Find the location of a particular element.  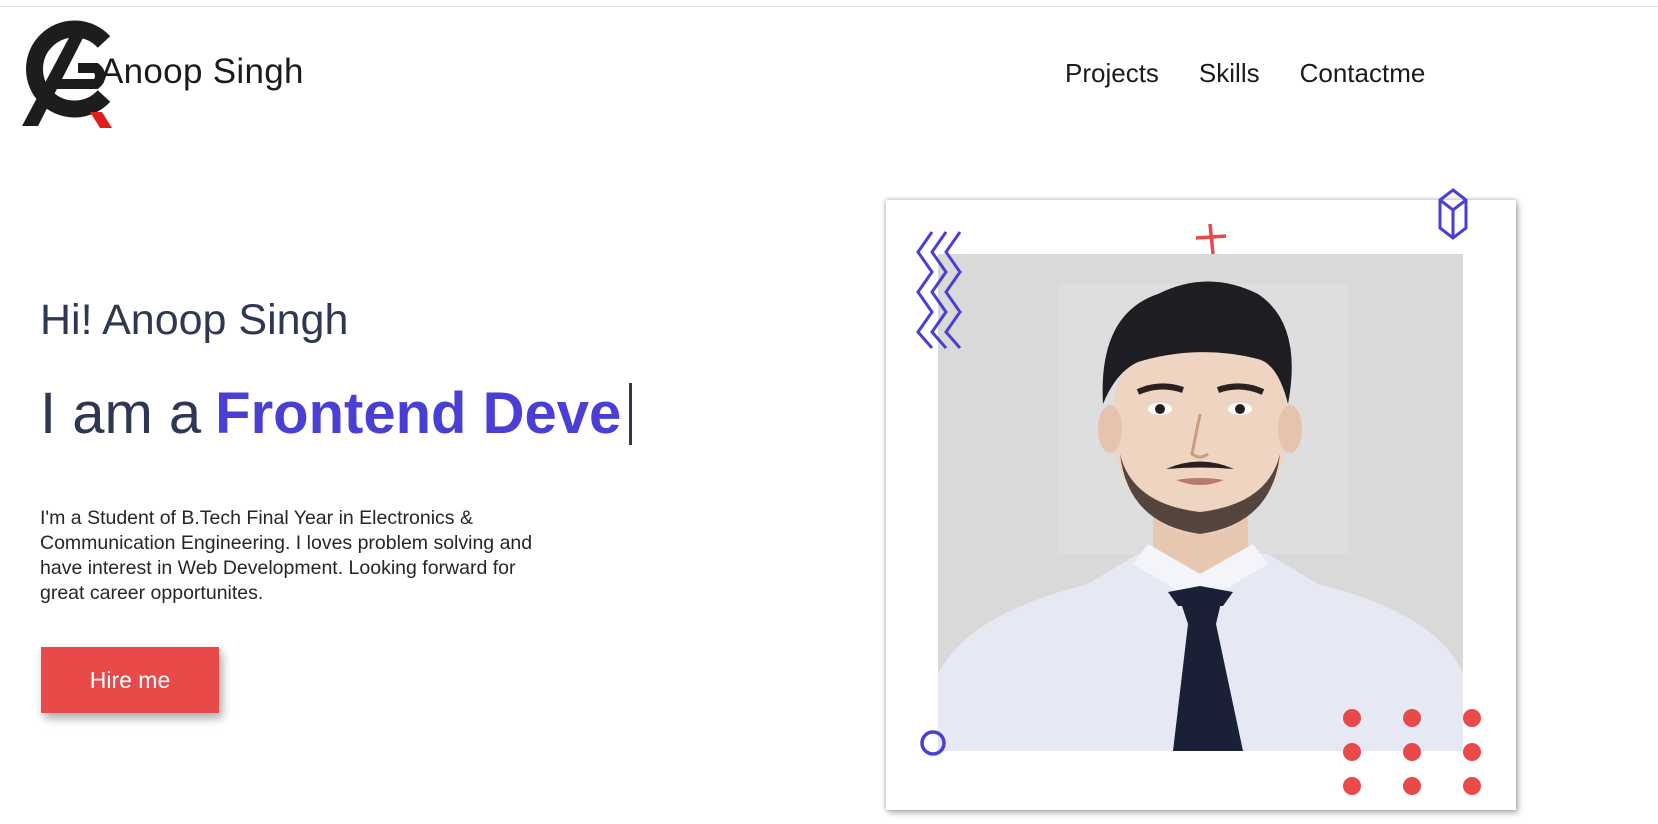

typing-caret is located at coordinates (631, 414).